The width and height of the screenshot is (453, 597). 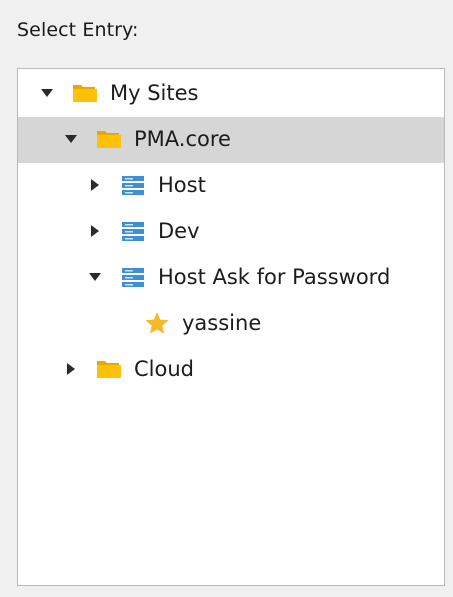 I want to click on tree-node-my-sites: My Sites, so click(x=231, y=94).